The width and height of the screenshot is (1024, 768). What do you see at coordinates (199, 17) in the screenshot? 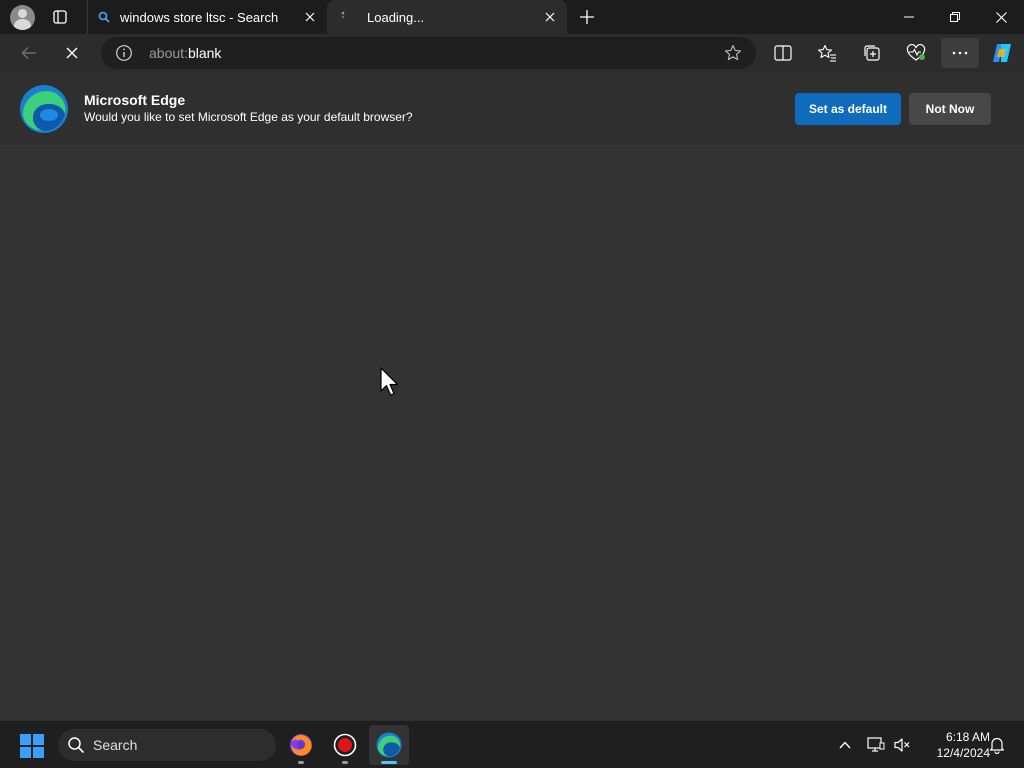
I see `tab-title: windows store ltsc - Search` at bounding box center [199, 17].